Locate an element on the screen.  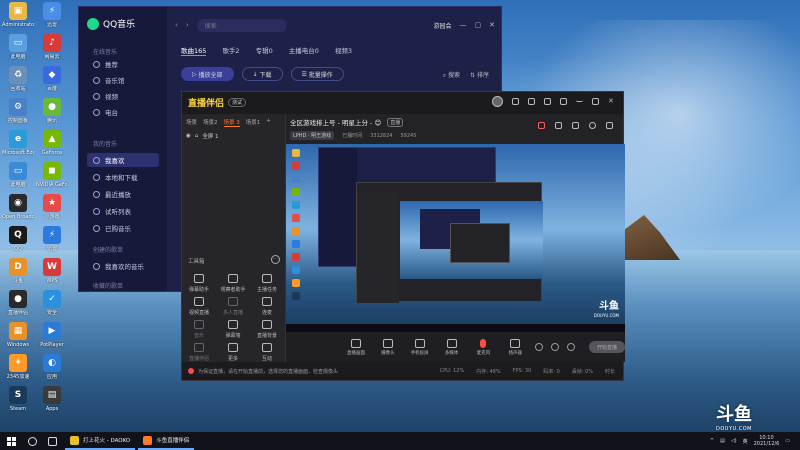
chevron-up-icon: ^ is located at coordinates (712, 441).